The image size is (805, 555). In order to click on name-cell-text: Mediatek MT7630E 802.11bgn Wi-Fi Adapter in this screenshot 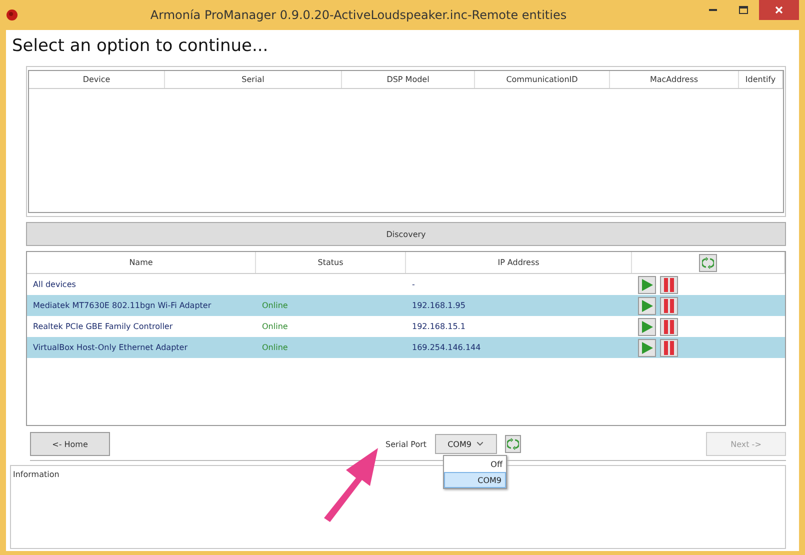, I will do `click(122, 305)`.